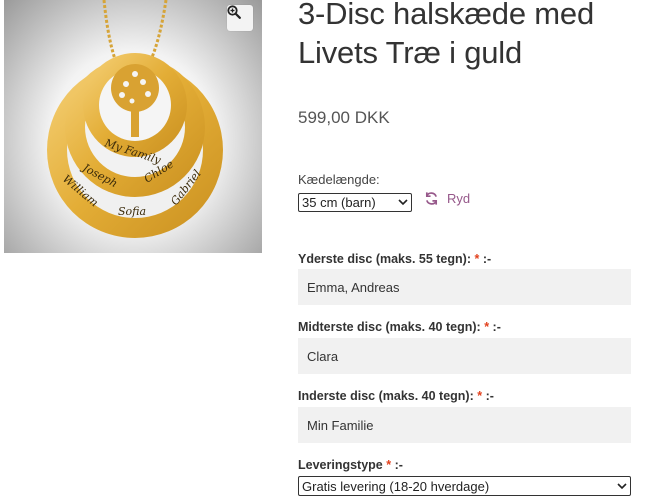 The width and height of the screenshot is (650, 500). I want to click on product-title-line1: 3-Disc halskæde med, so click(446, 15).